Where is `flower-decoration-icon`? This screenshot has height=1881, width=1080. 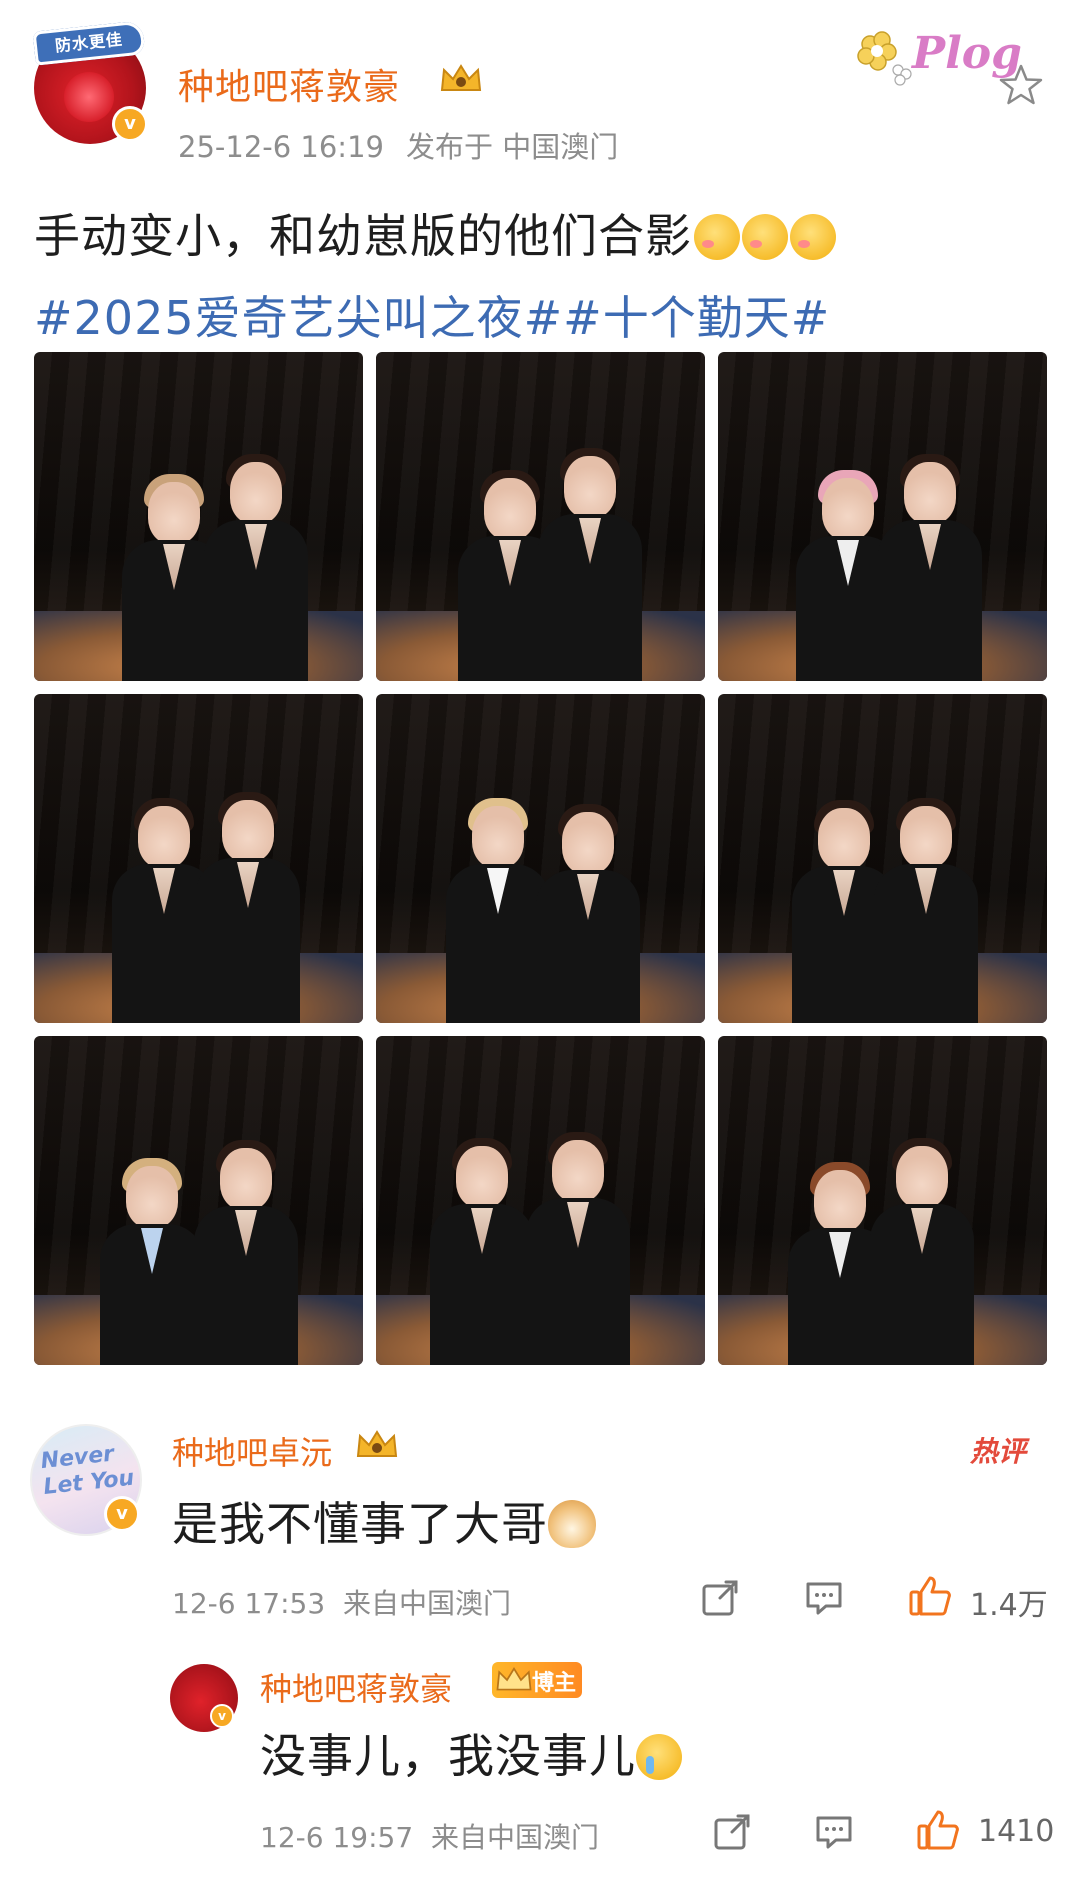 flower-decoration-icon is located at coordinates (884, 58).